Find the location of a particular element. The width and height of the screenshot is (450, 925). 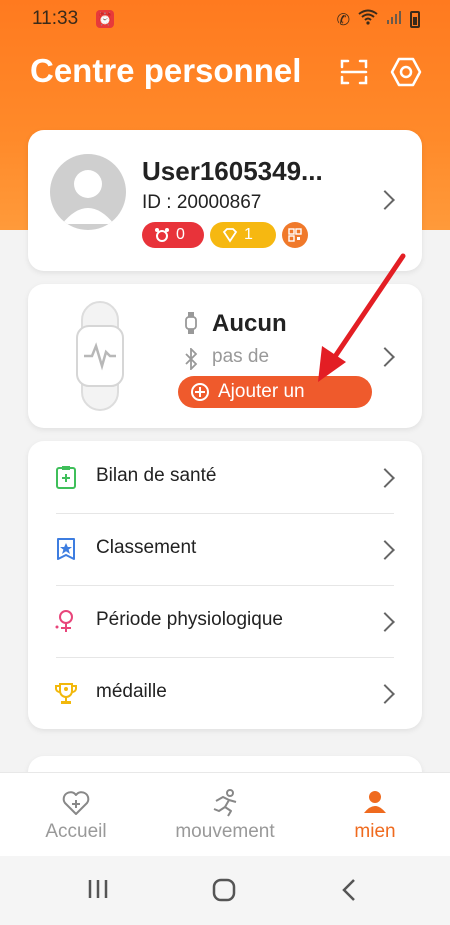

menu-item-physiological-period: Période physiologique is located at coordinates (225, 621).